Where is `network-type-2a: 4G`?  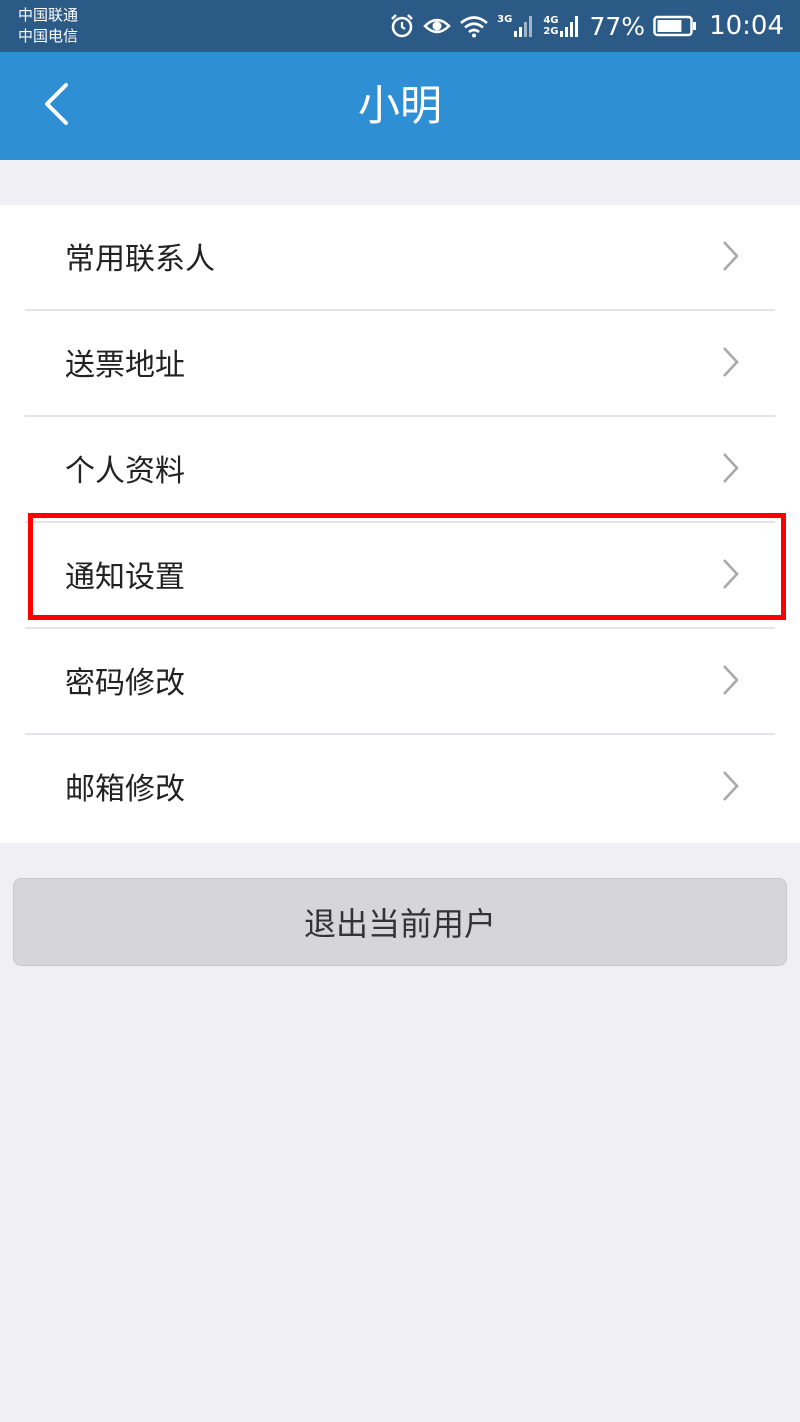 network-type-2a: 4G is located at coordinates (551, 20).